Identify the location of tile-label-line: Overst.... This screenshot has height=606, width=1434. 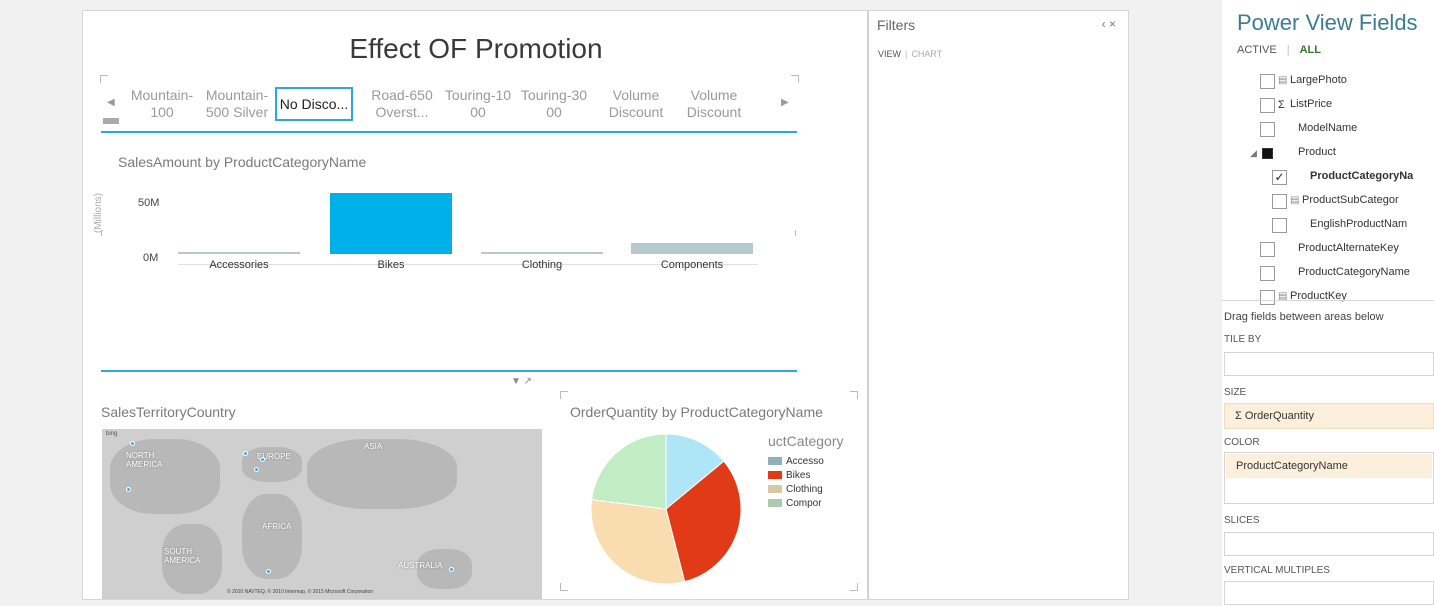
(402, 112).